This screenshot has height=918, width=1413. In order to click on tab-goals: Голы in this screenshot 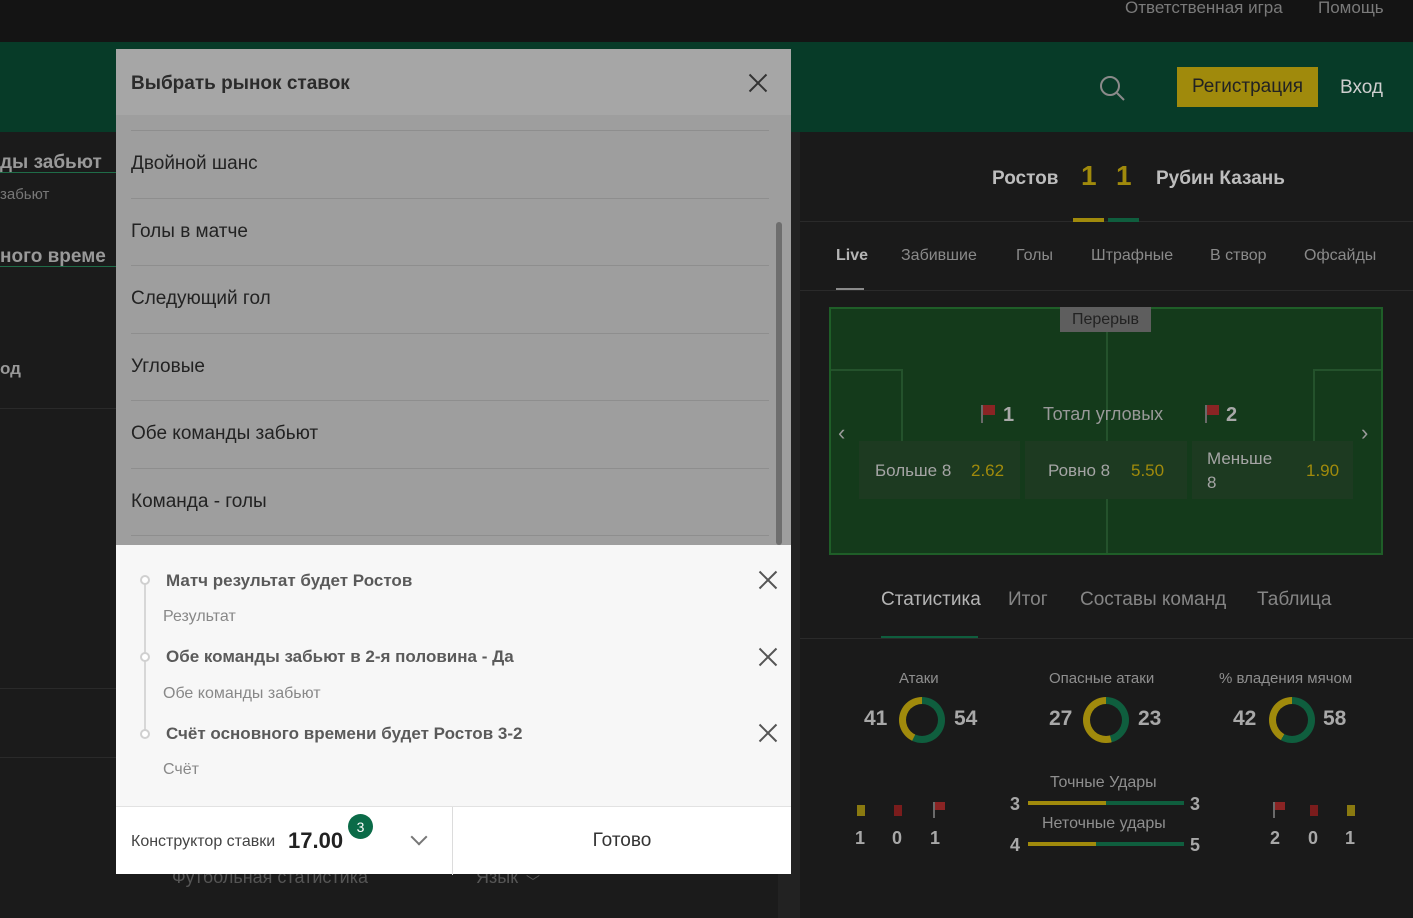, I will do `click(1034, 256)`.